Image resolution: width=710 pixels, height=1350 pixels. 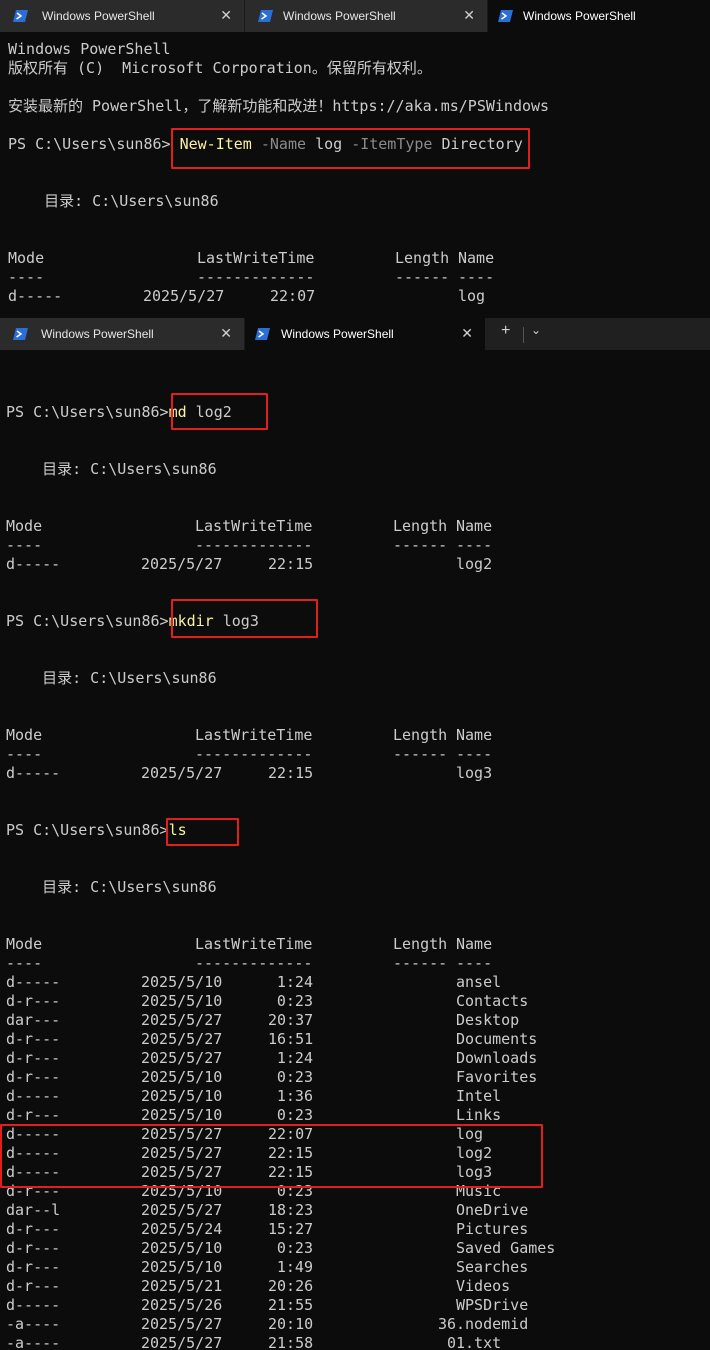 What do you see at coordinates (497, 1039) in the screenshot?
I see `cell-name: Documents` at bounding box center [497, 1039].